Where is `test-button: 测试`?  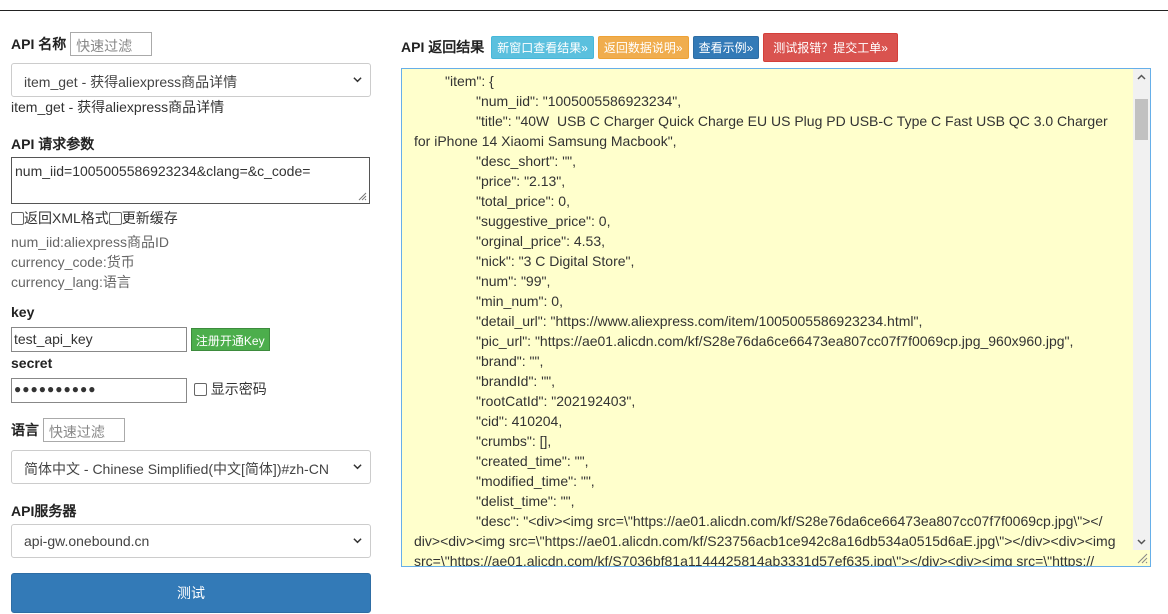
test-button: 测试 is located at coordinates (191, 593).